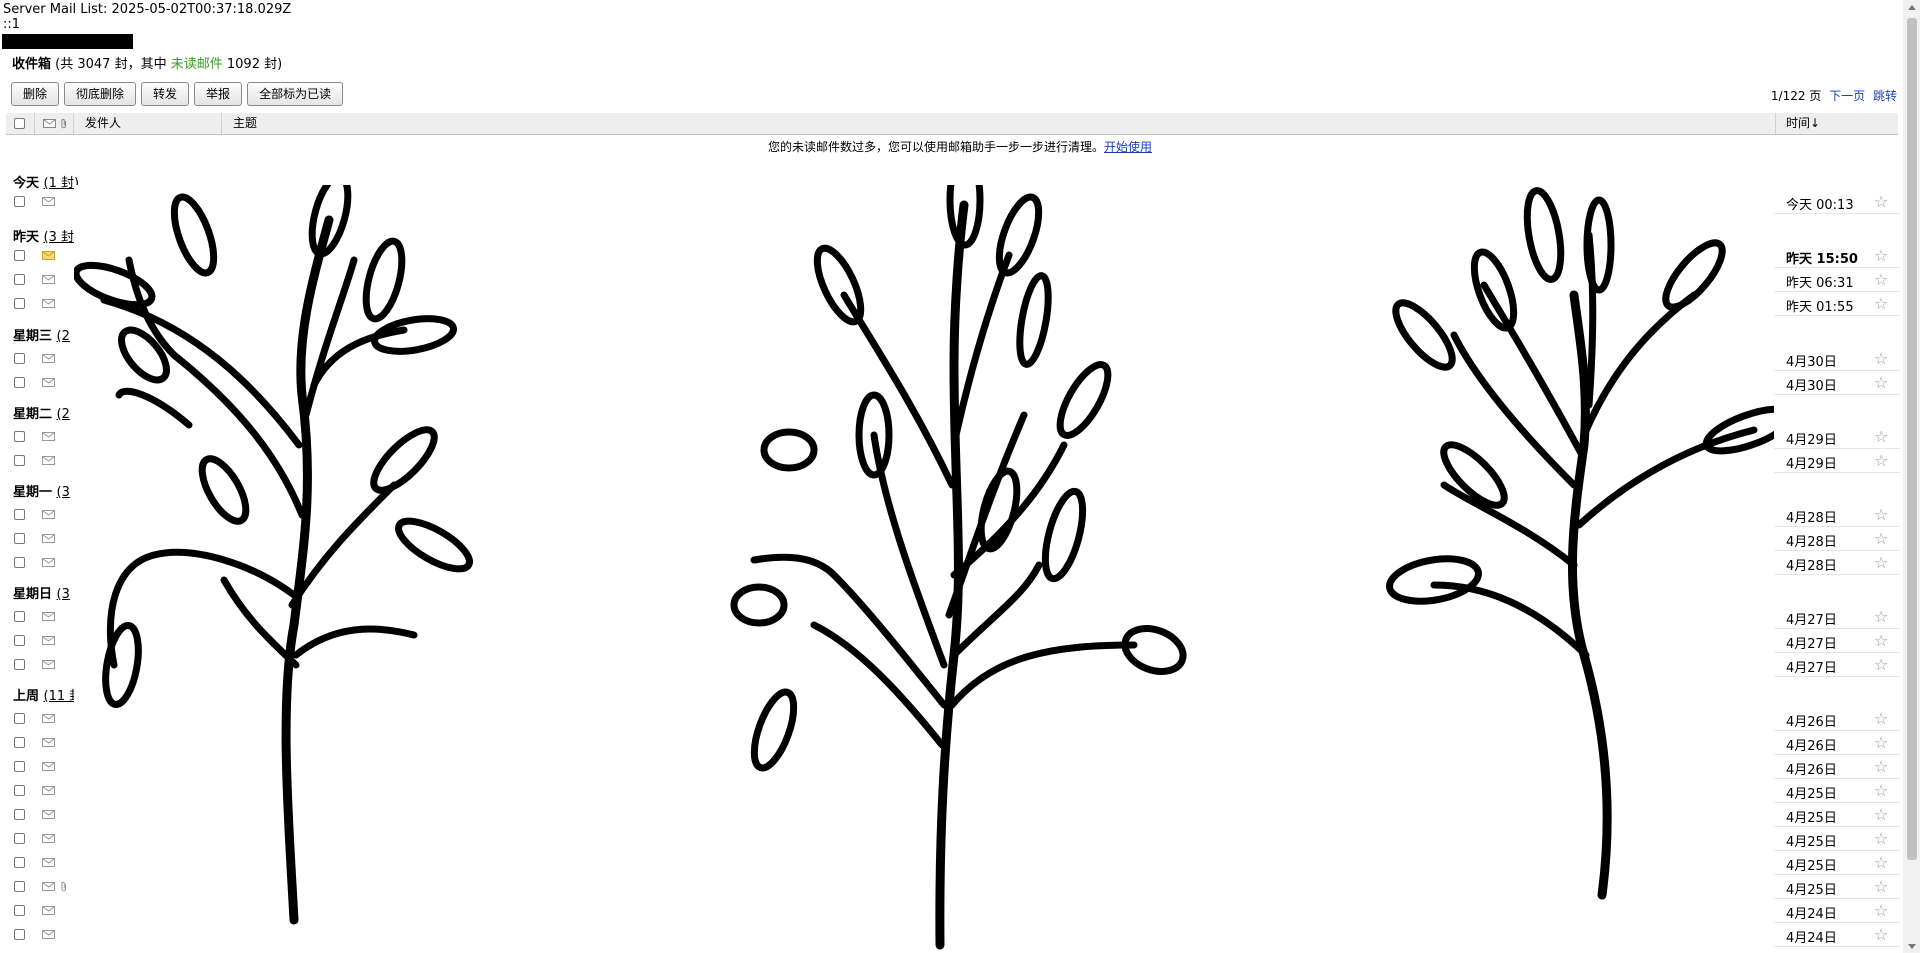 This screenshot has height=953, width=1920. What do you see at coordinates (33, 492) in the screenshot?
I see `date-group-title: 星期一` at bounding box center [33, 492].